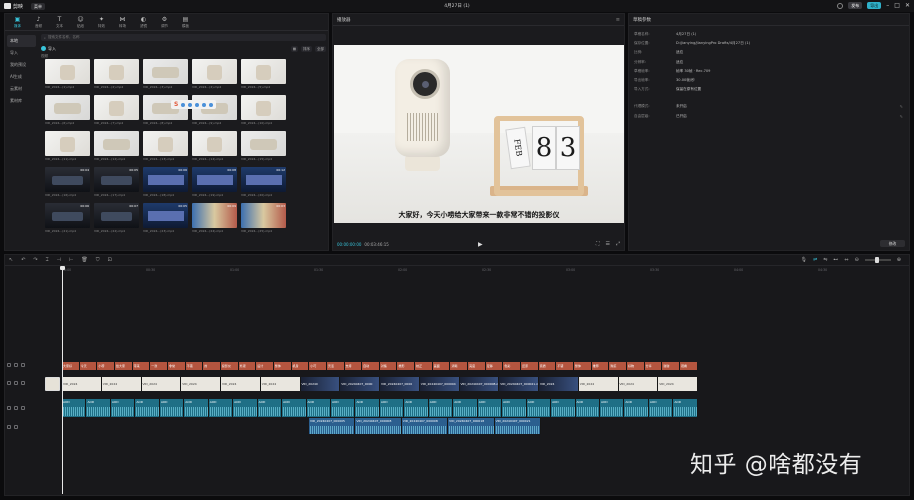 The image size is (914, 500). Describe the element at coordinates (263, 147) in the screenshot. I see `media-item: VID_2024...(15).mp4` at that location.